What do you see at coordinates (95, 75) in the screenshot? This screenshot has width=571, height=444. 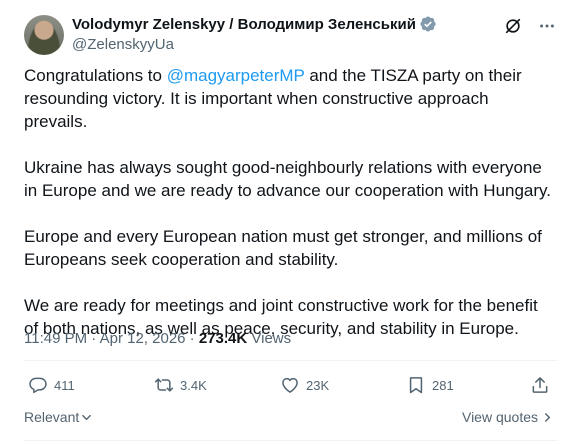 I see `tweet-text-span: Congratulations to` at bounding box center [95, 75].